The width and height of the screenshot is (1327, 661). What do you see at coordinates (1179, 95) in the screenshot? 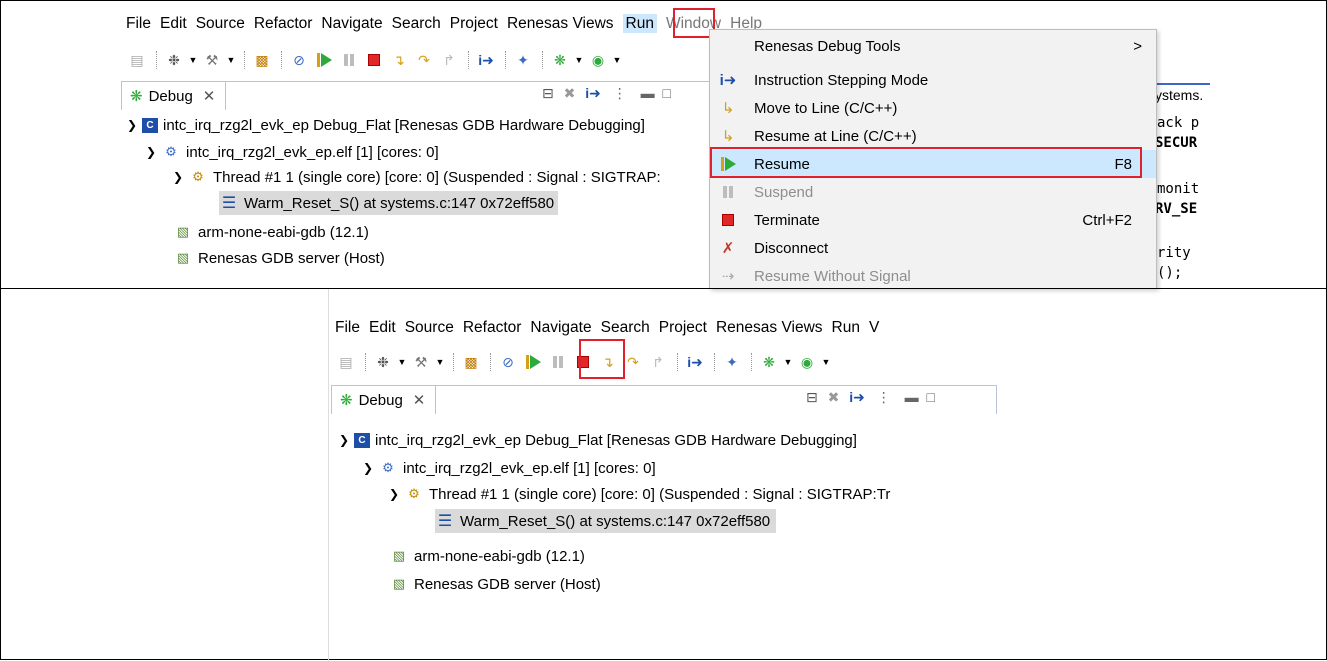
I see `editor-tab-label: ystems.` at bounding box center [1179, 95].